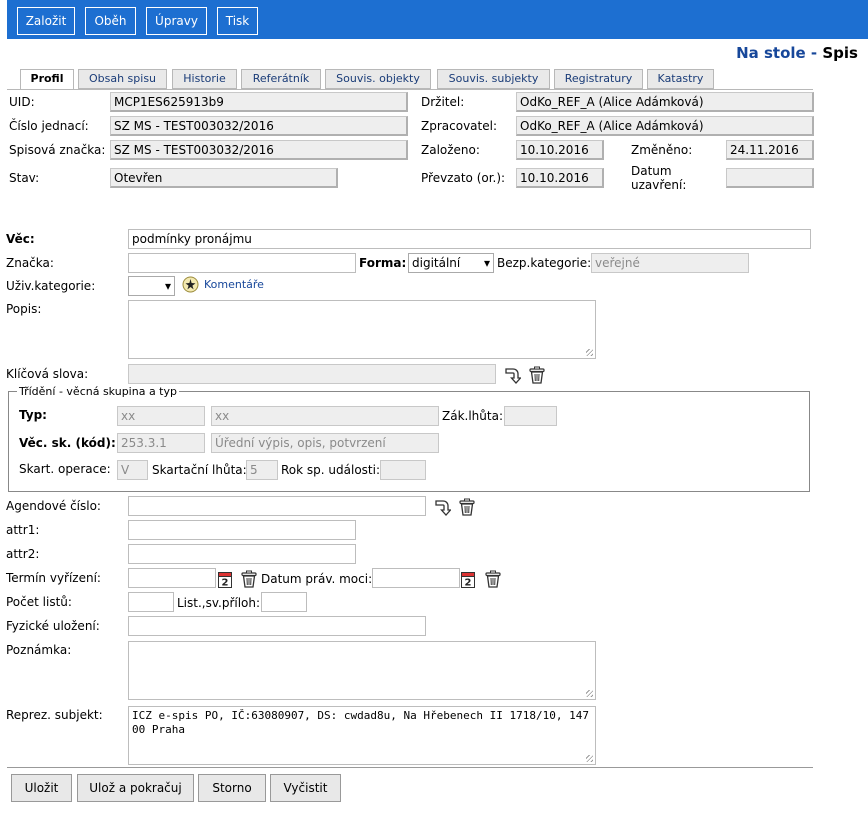 The height and width of the screenshot is (813, 868). Describe the element at coordinates (659, 185) in the screenshot. I see `uzavreni-label-2: uzavření:` at that location.